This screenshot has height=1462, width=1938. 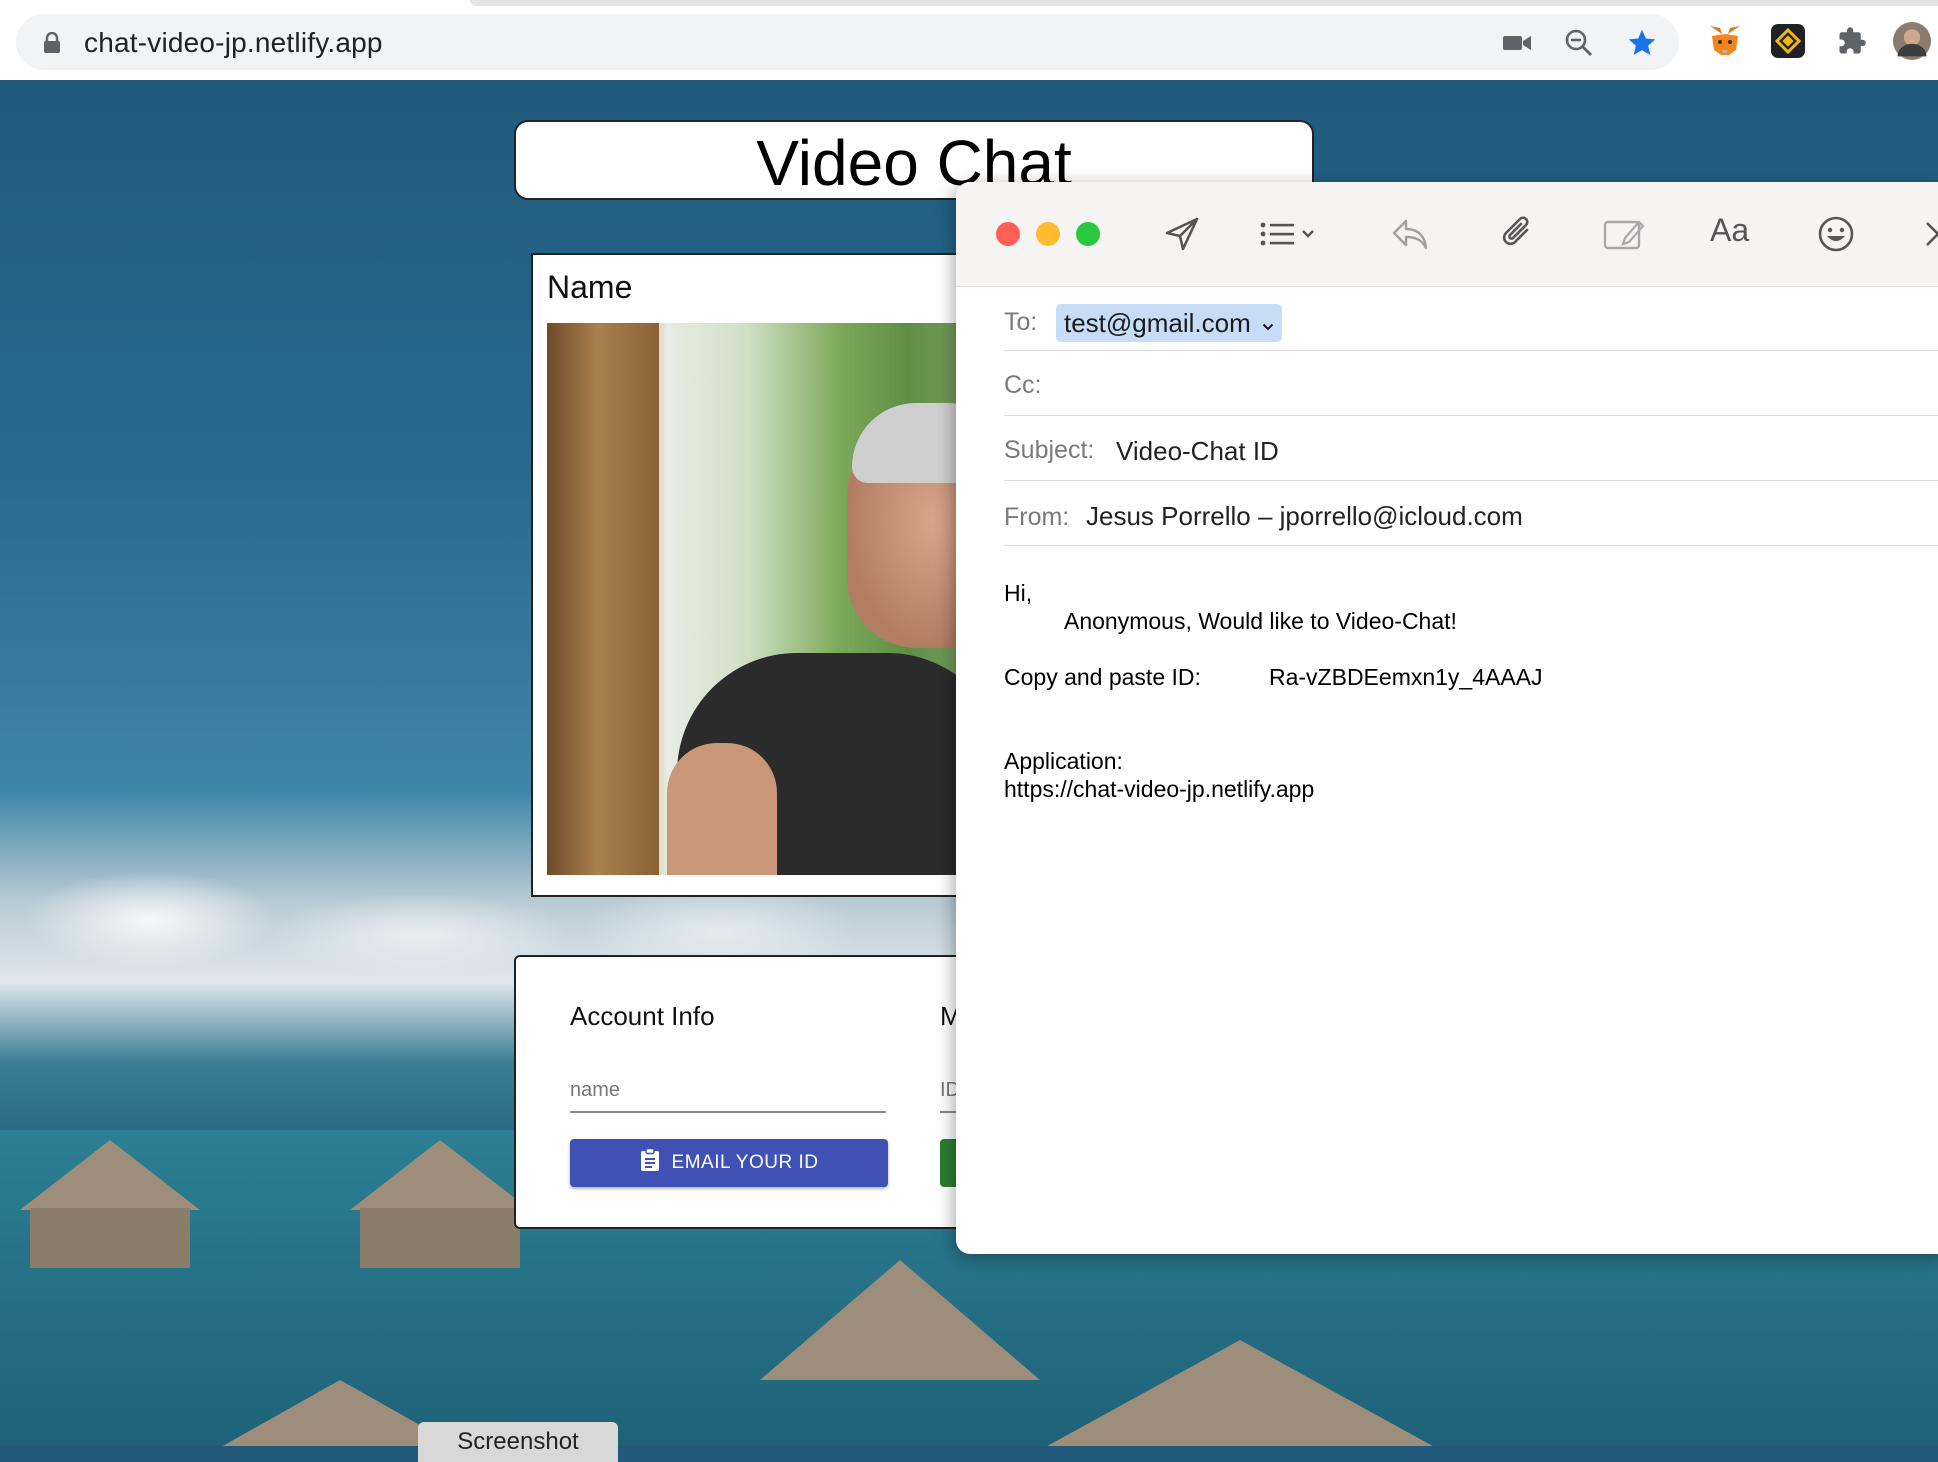 What do you see at coordinates (642, 1016) in the screenshot?
I see `account-info-title: Account Info` at bounding box center [642, 1016].